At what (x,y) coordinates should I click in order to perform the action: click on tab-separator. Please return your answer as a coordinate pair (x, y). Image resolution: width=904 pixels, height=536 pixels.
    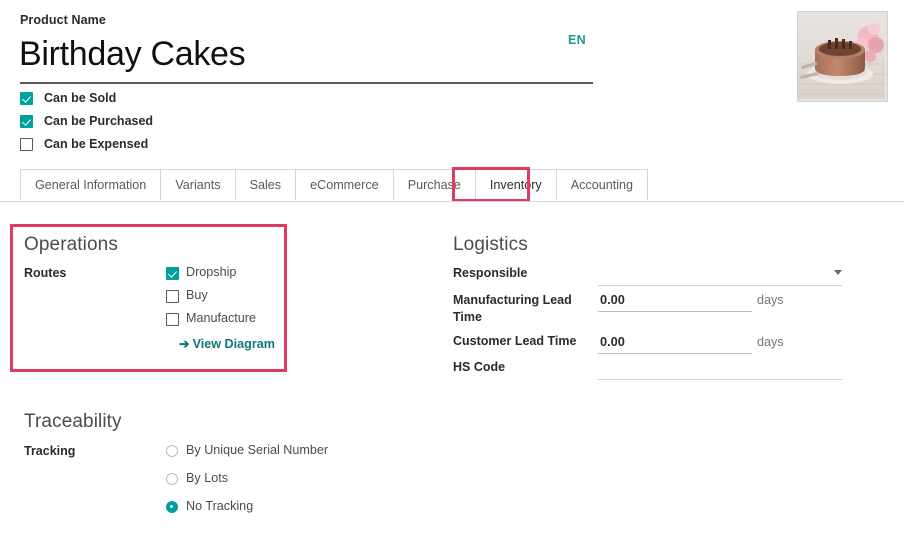
    Looking at the image, I should click on (452, 201).